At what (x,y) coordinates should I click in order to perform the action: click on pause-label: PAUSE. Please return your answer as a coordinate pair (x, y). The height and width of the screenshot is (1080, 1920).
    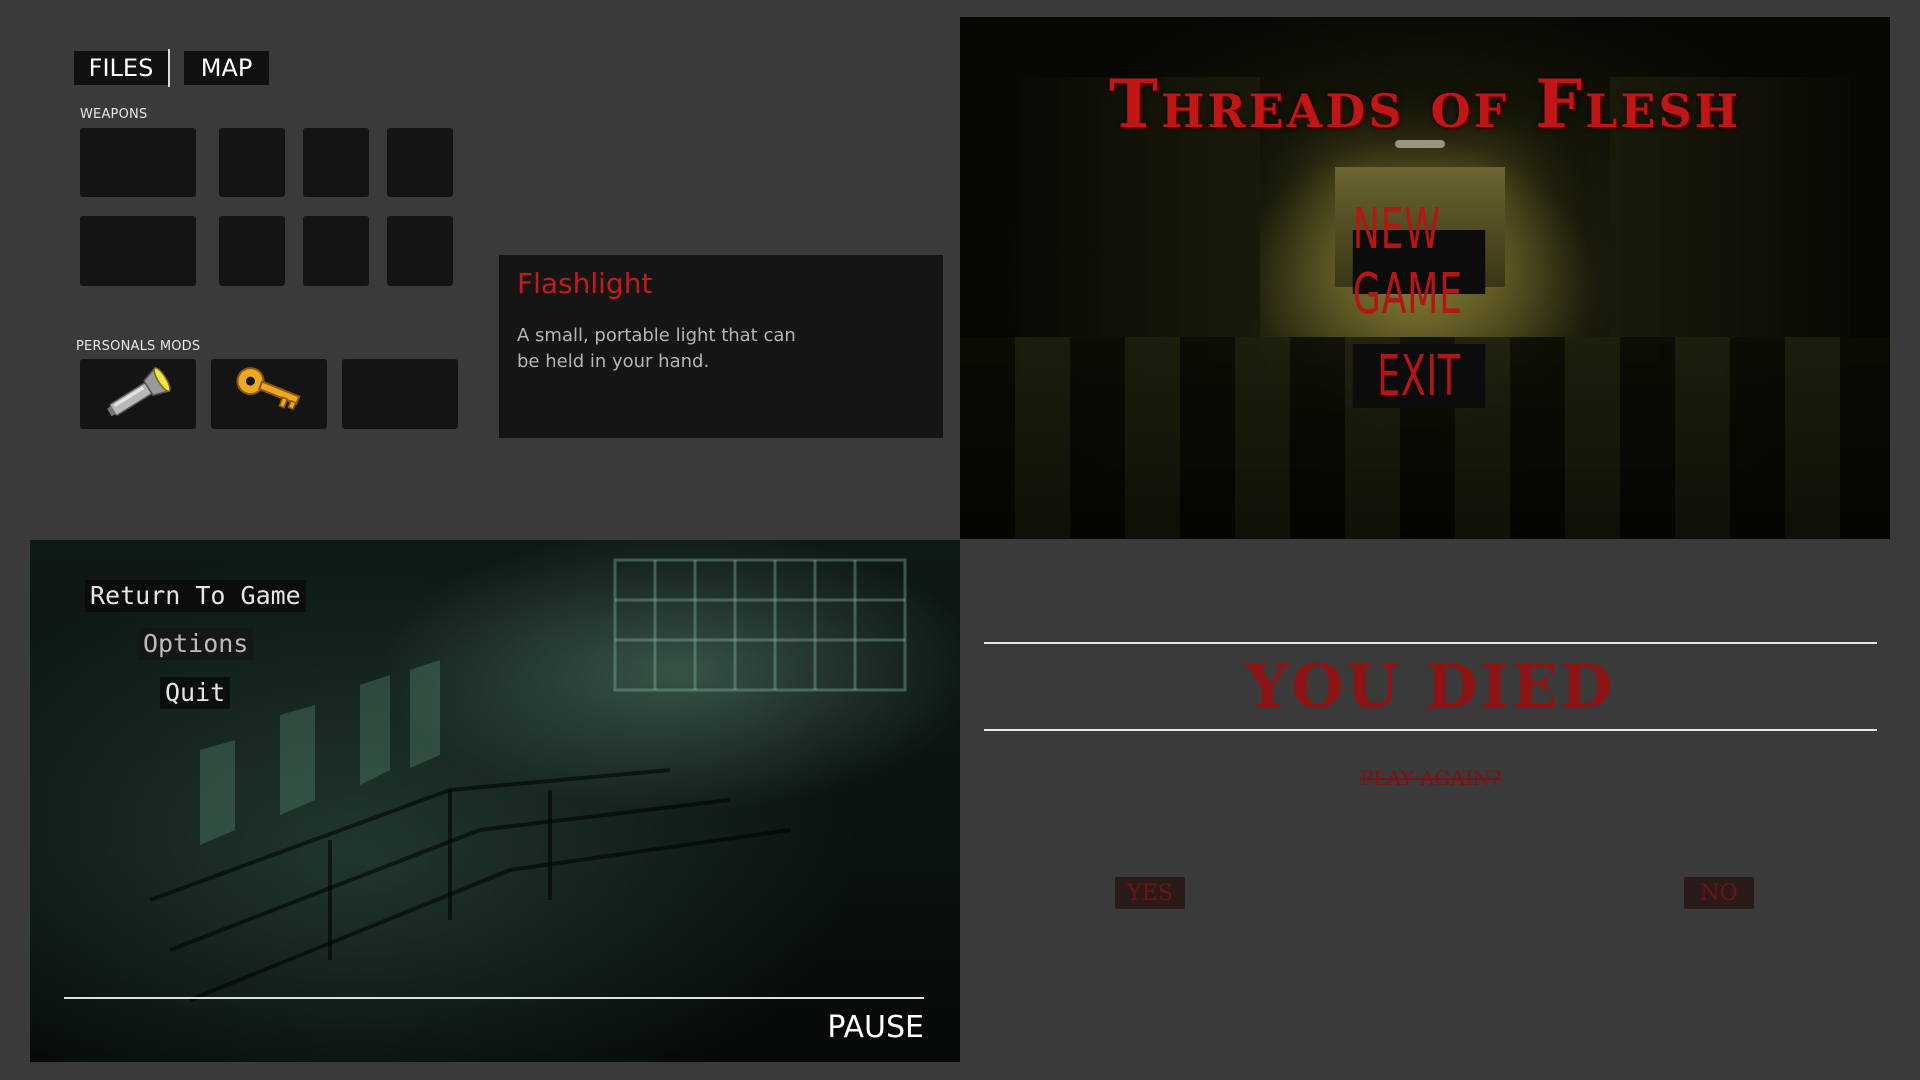
    Looking at the image, I should click on (875, 1027).